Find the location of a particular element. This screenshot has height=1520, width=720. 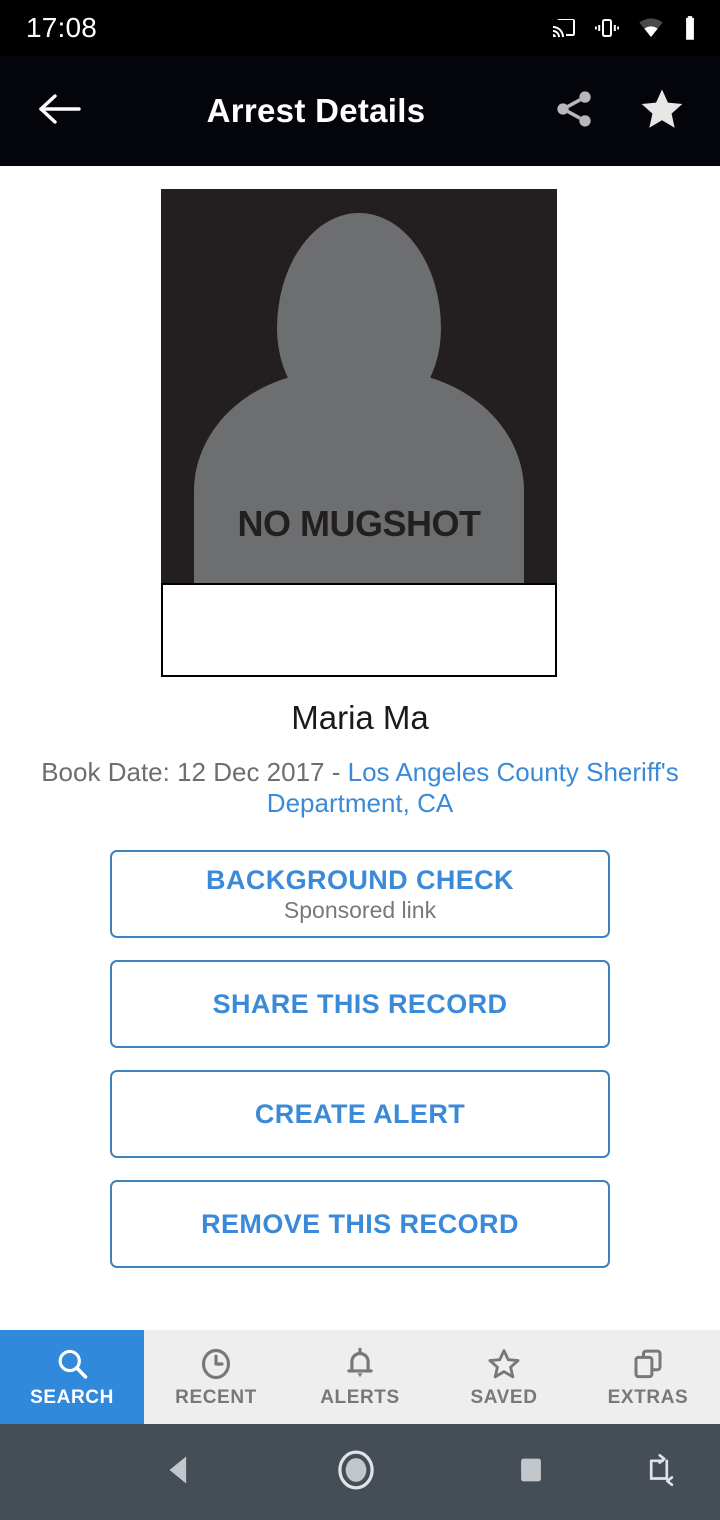

system-back-button is located at coordinates (179, 1472).